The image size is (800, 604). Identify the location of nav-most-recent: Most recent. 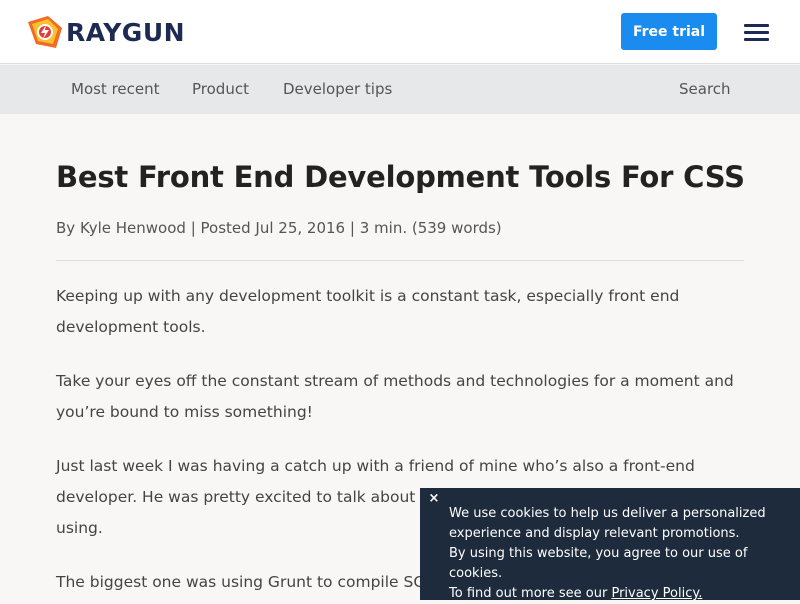
(115, 89).